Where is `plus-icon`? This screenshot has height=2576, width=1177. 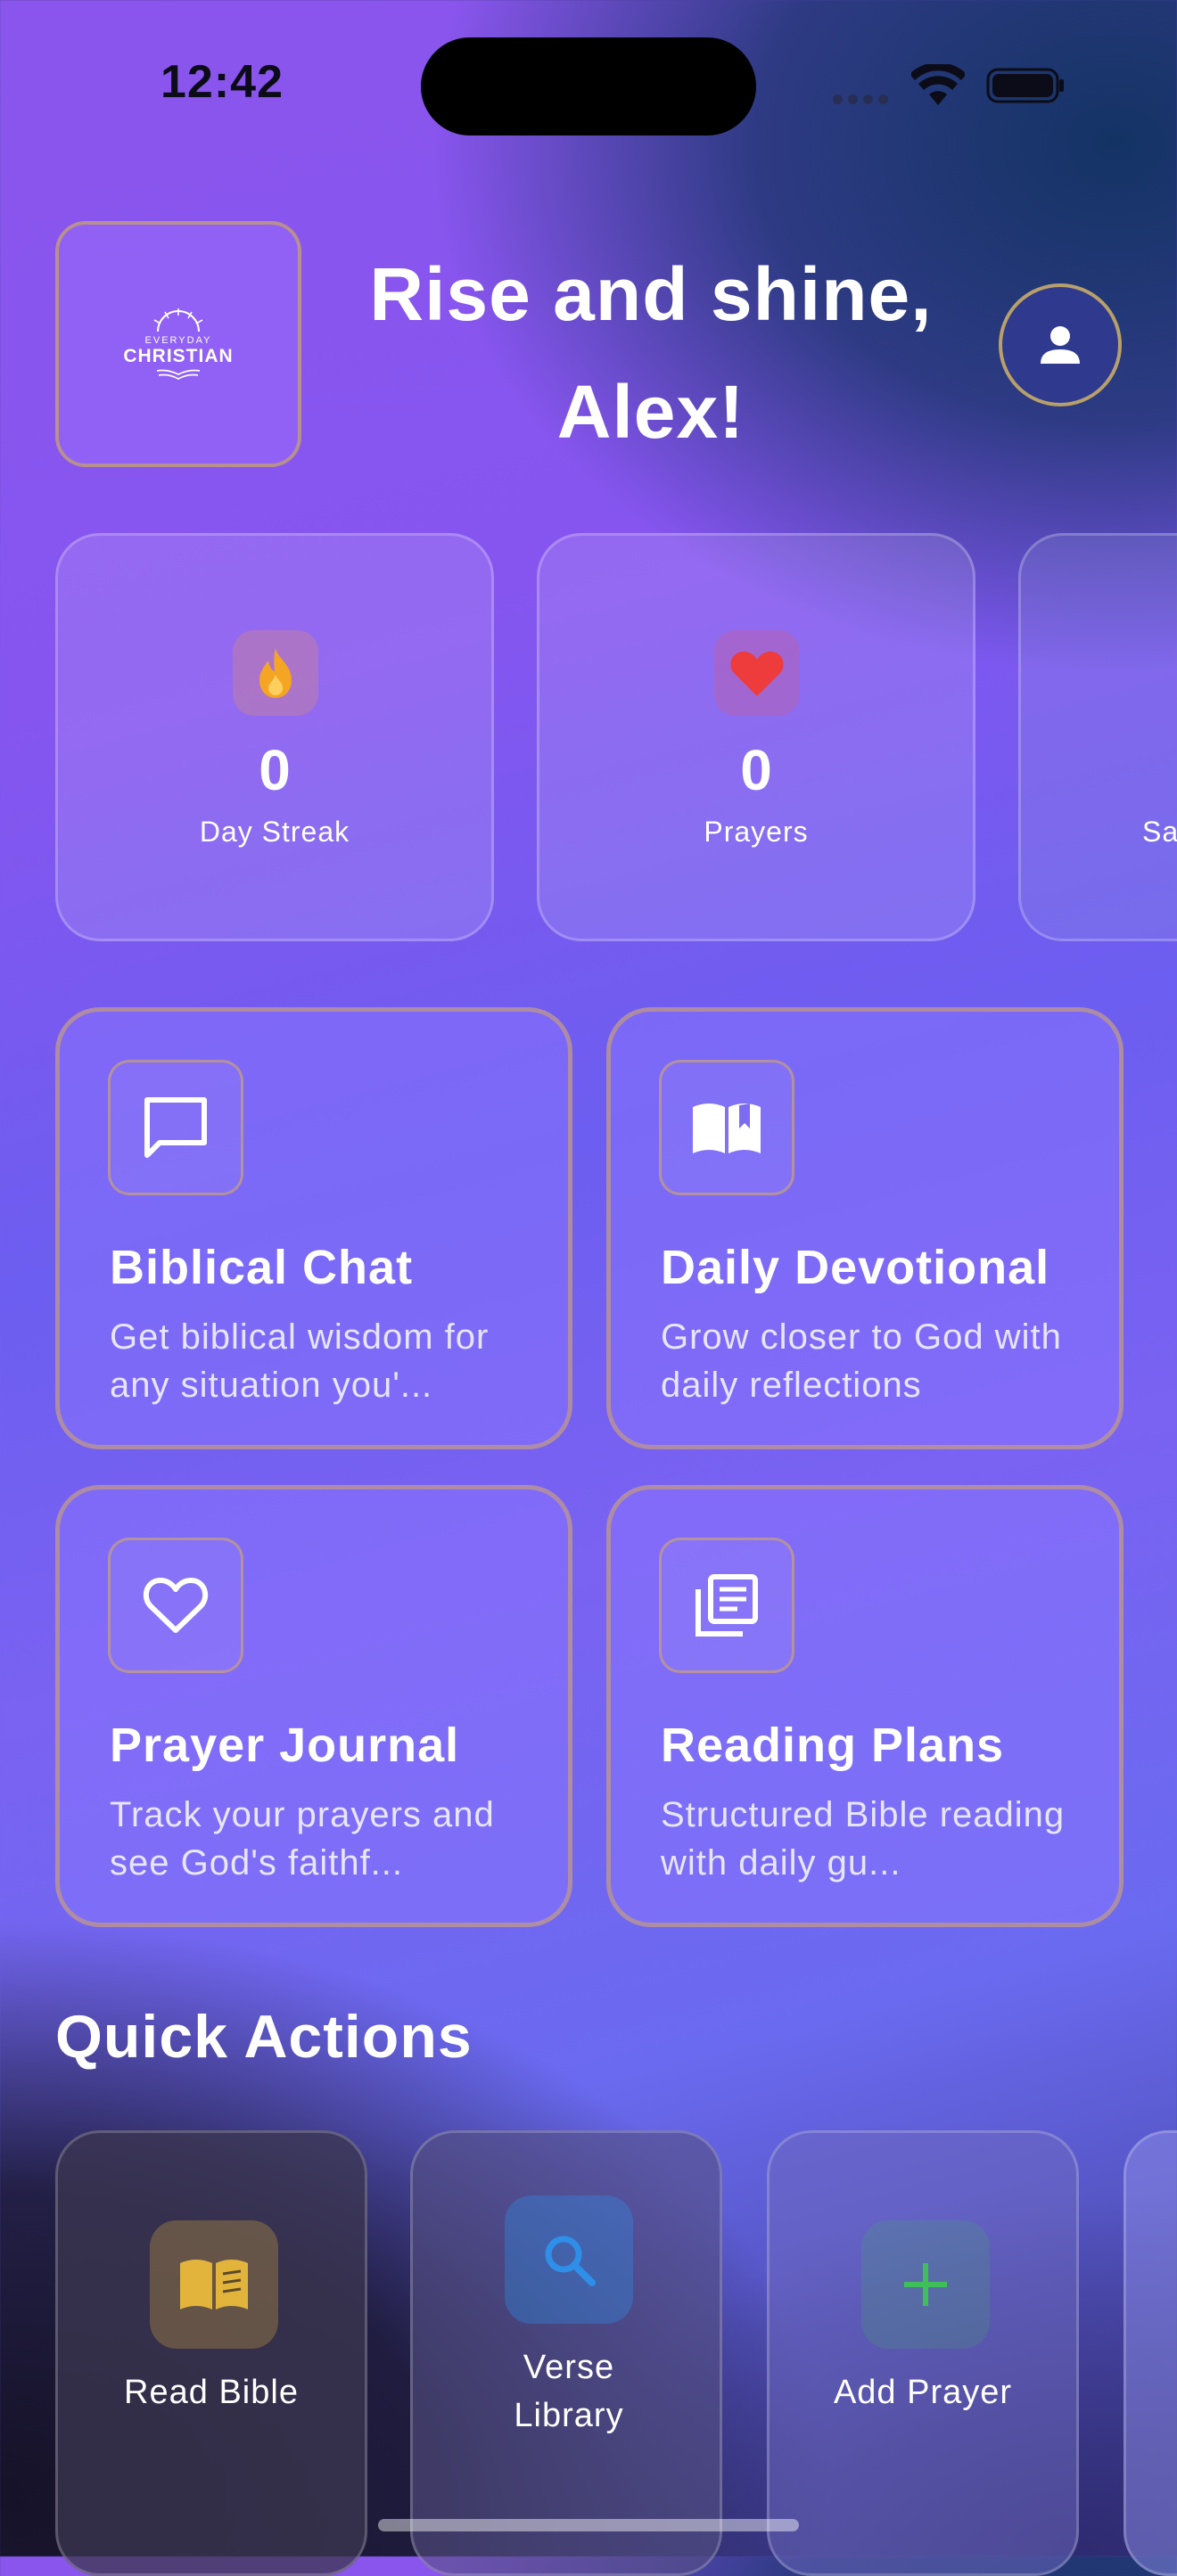 plus-icon is located at coordinates (925, 2284).